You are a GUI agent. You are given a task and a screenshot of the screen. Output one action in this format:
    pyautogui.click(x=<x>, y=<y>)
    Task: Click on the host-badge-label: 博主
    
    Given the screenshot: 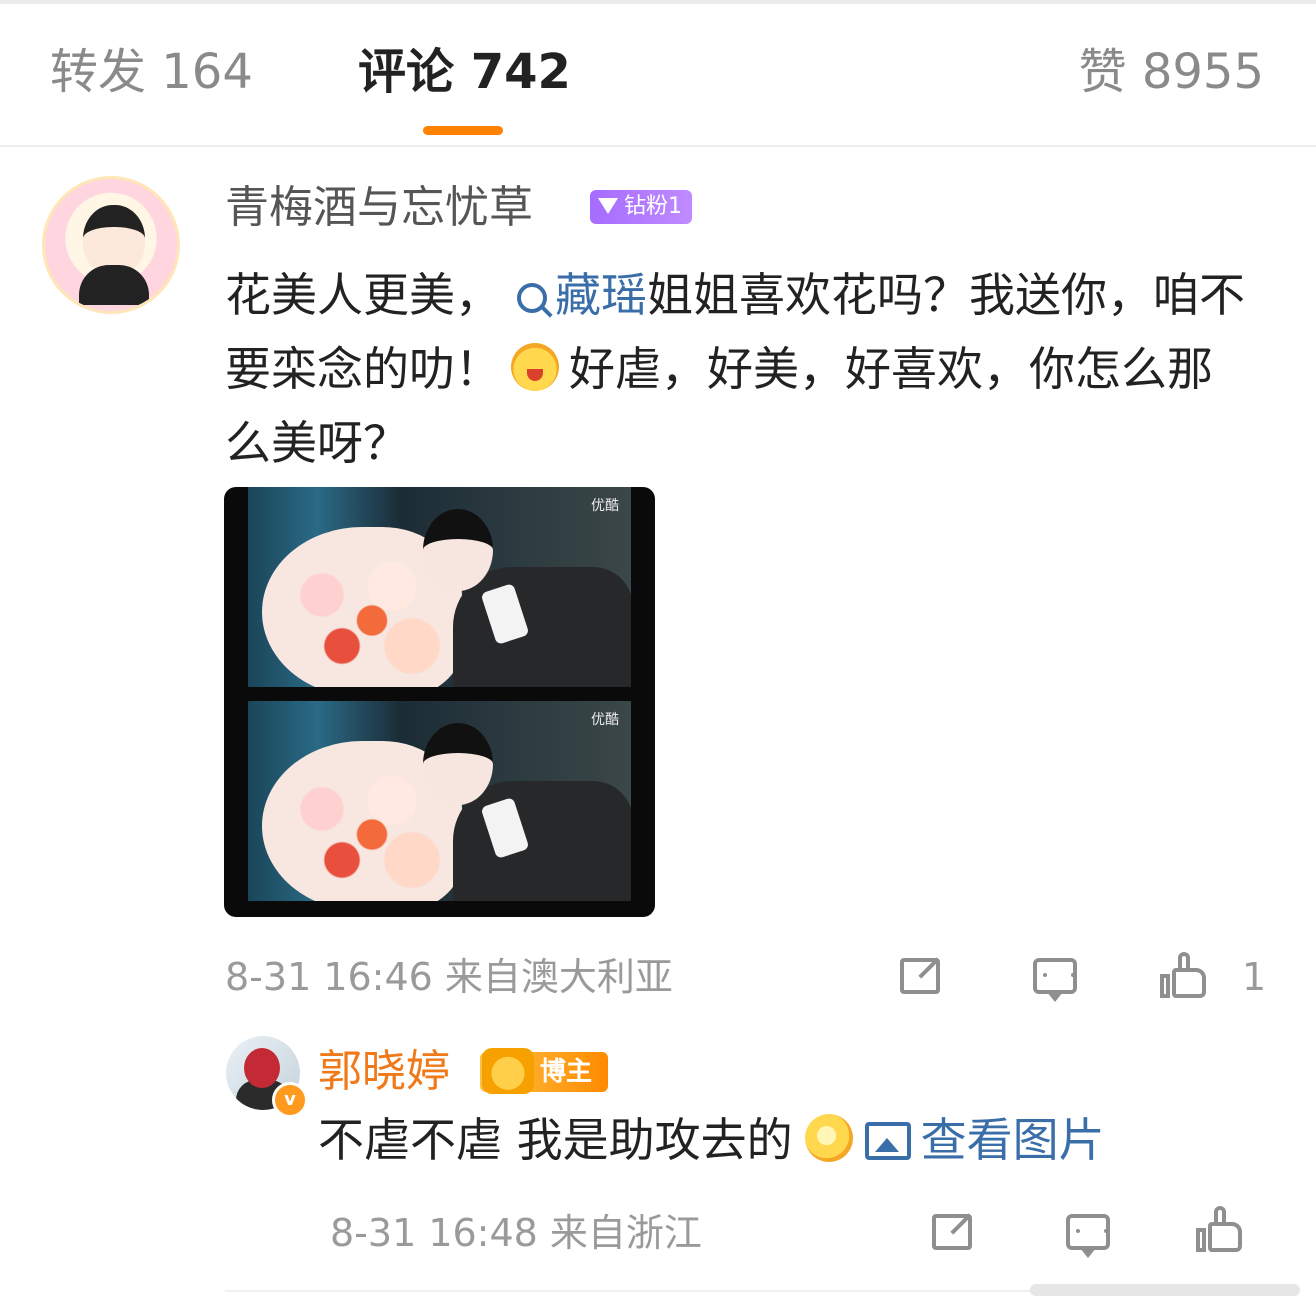 What is the action you would take?
    pyautogui.click(x=566, y=1072)
    